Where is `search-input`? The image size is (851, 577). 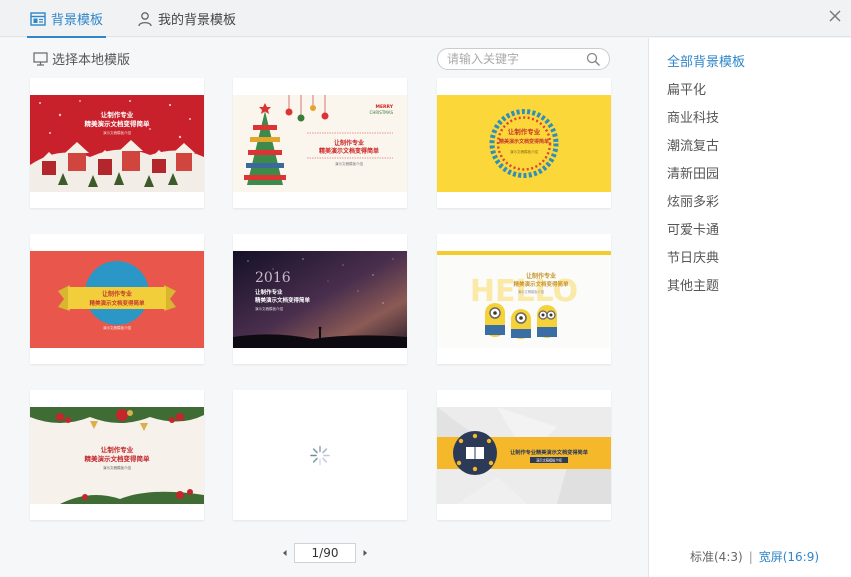 search-input is located at coordinates (517, 59).